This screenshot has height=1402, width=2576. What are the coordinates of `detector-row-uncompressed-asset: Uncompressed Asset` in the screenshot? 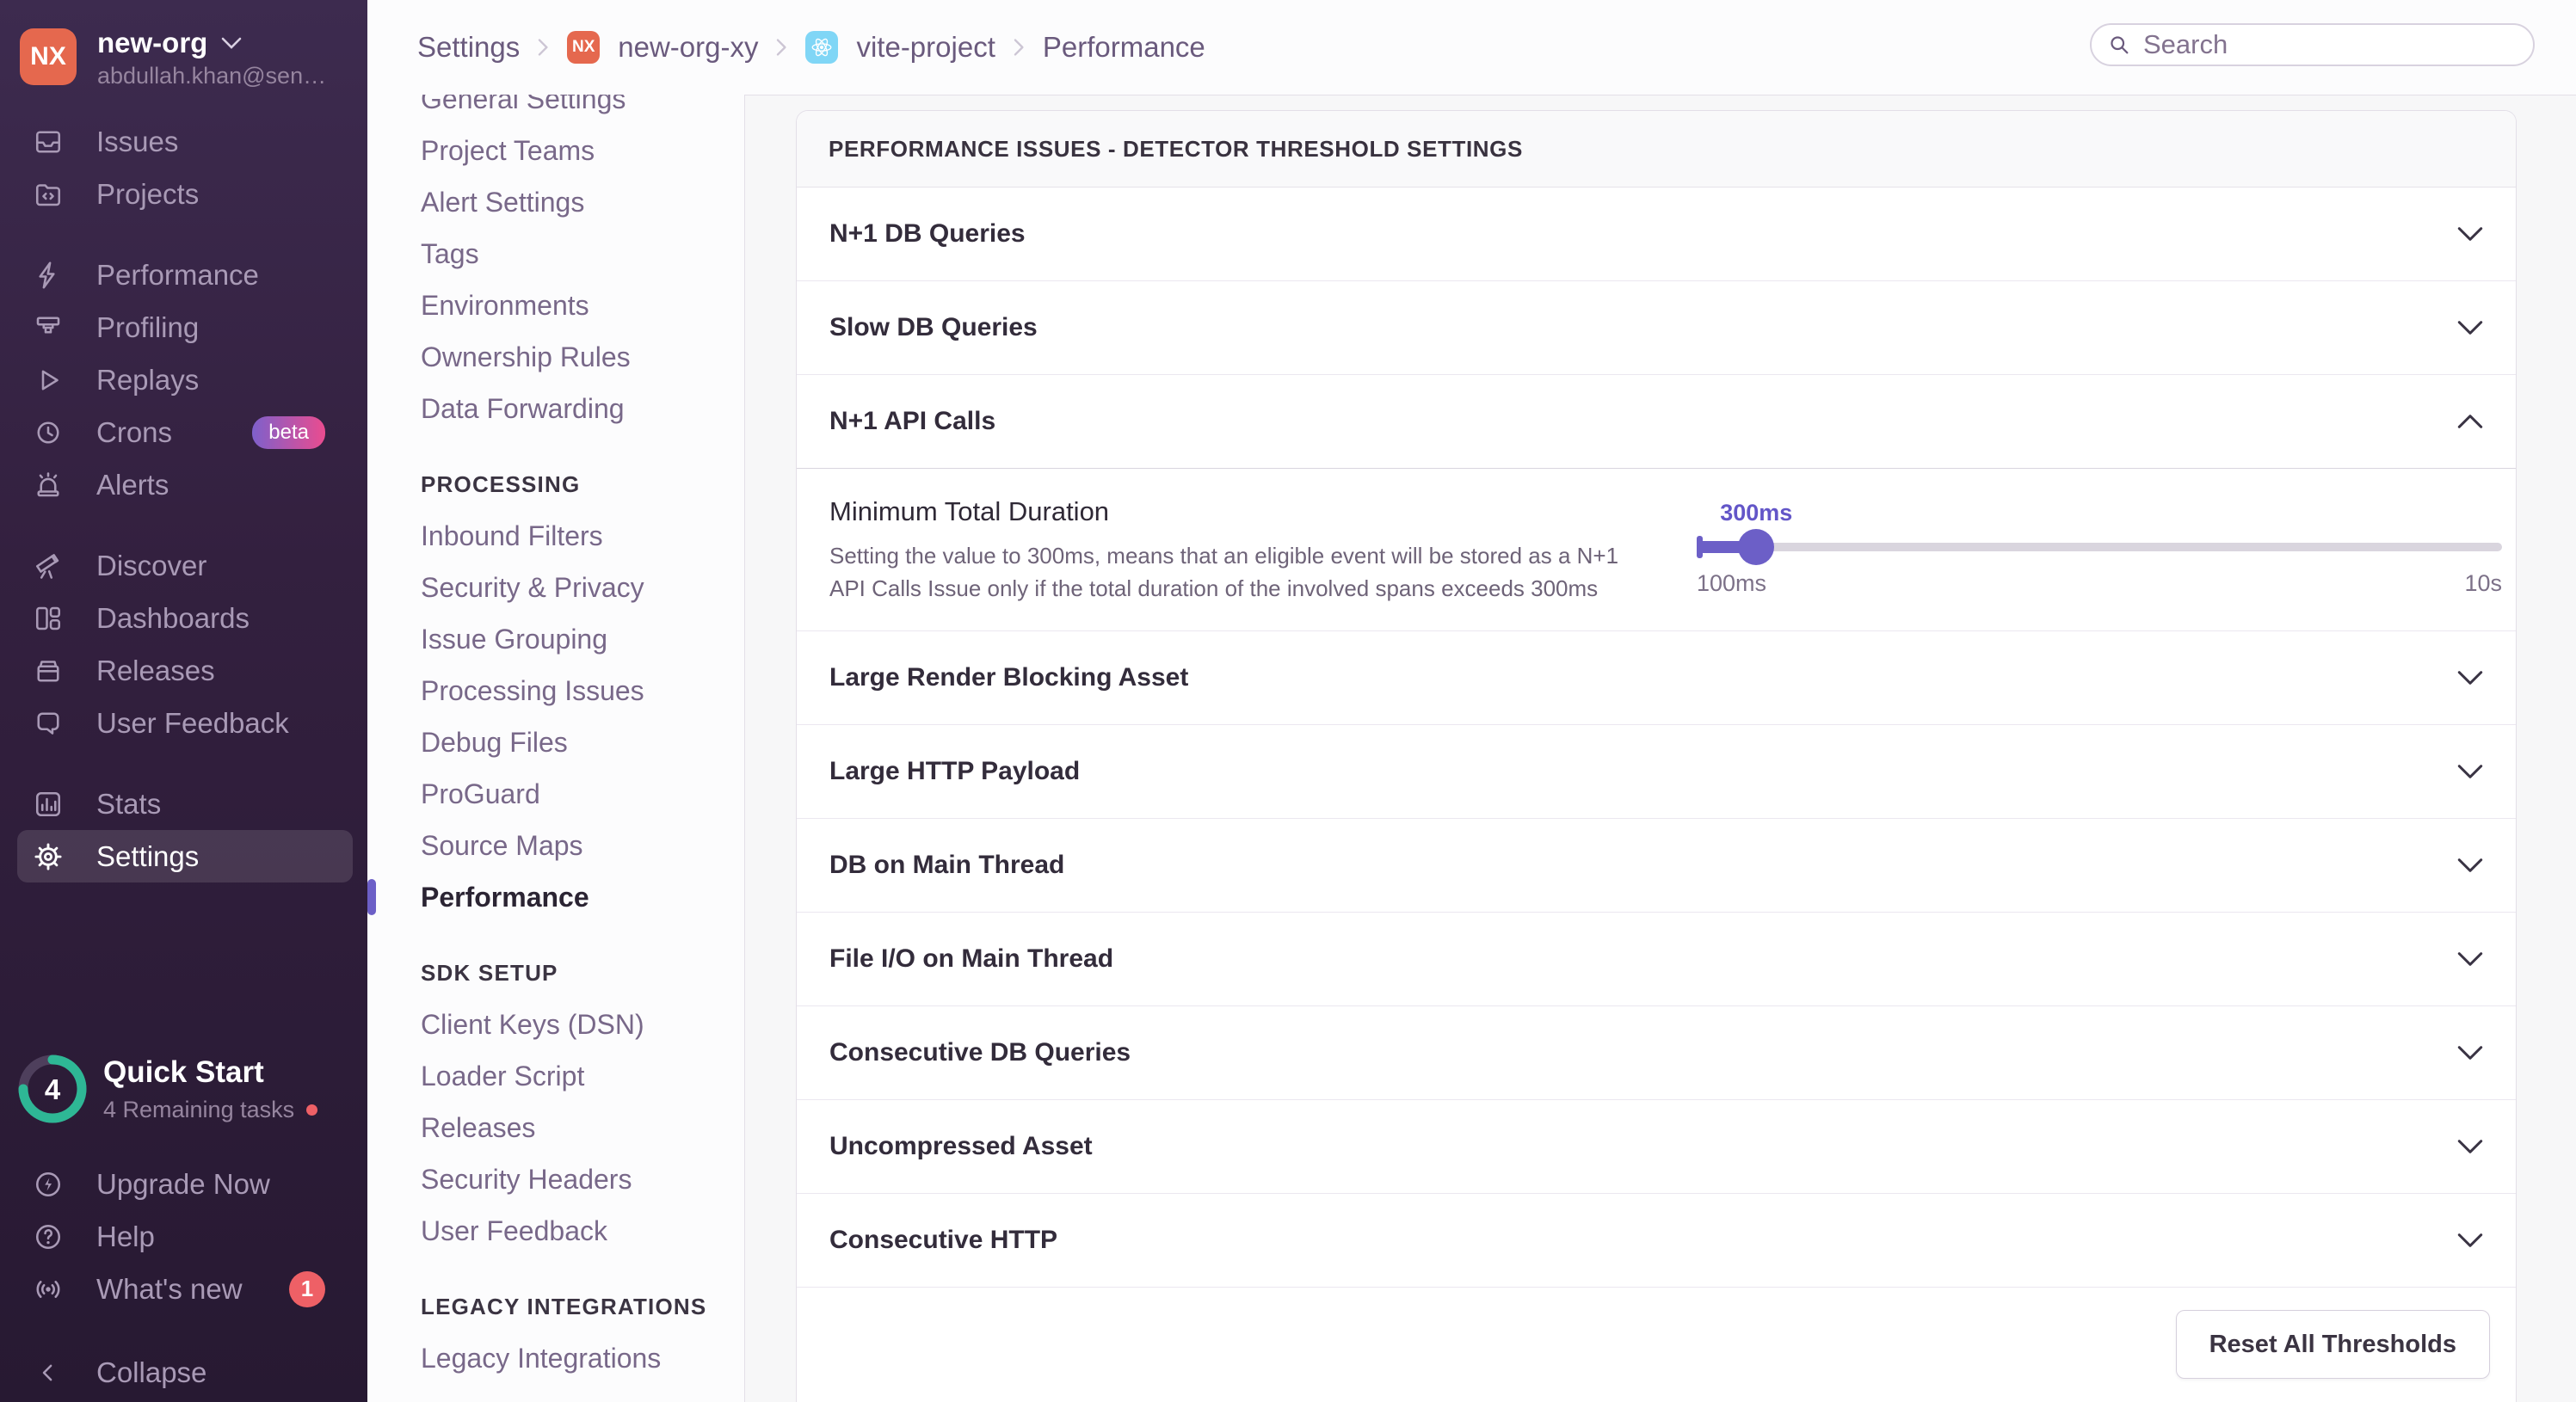 It's located at (1657, 1147).